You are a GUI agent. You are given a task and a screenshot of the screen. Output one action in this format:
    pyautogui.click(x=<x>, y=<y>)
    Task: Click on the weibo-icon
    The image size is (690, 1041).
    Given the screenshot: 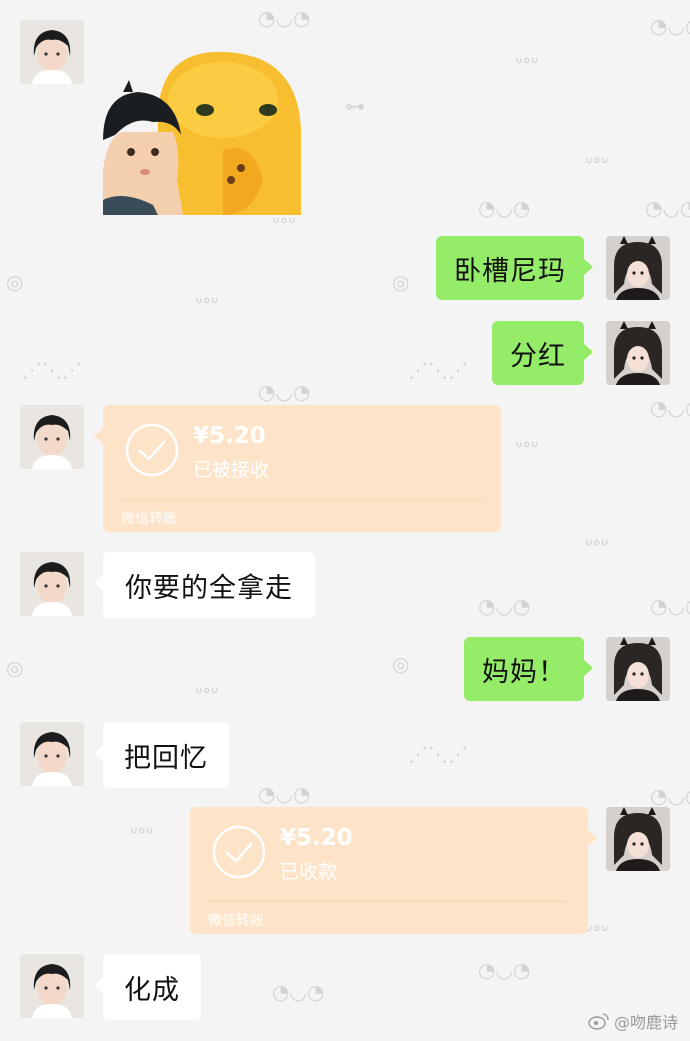 What is the action you would take?
    pyautogui.click(x=598, y=1021)
    